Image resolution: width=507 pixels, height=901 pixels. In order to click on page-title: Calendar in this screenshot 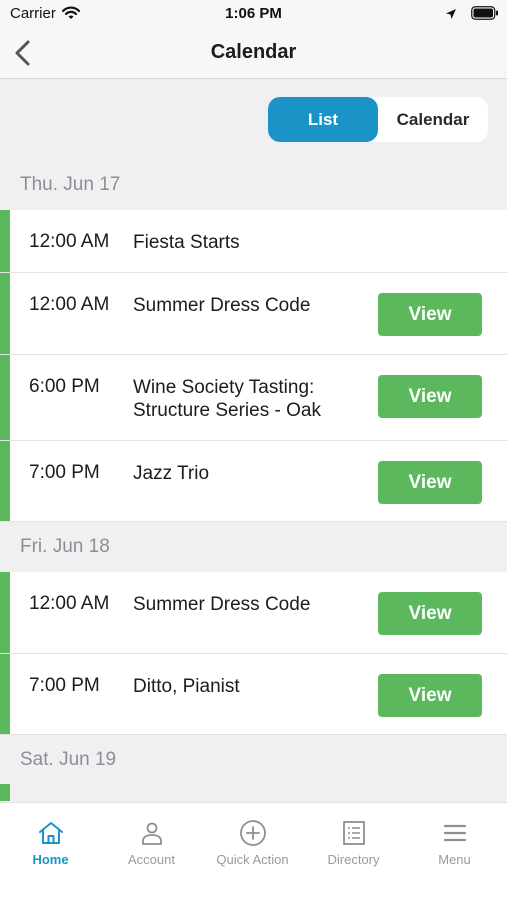, I will do `click(253, 52)`.